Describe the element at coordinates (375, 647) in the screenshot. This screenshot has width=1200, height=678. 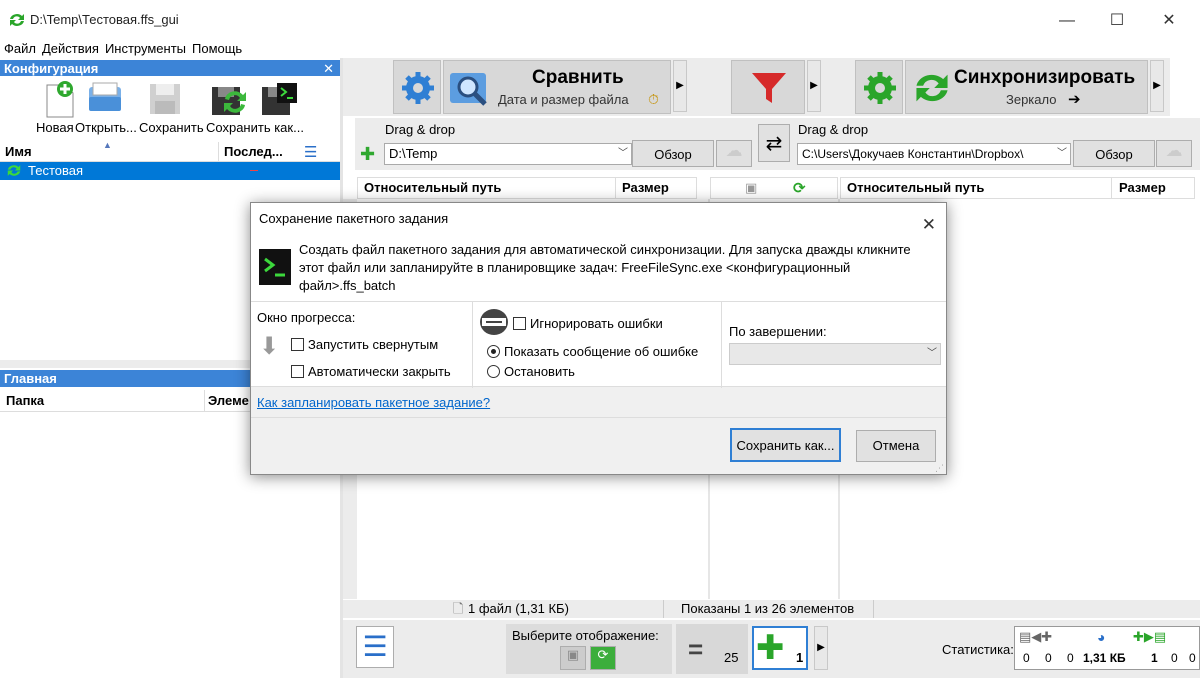
I see `config-view-button: ☰` at that location.